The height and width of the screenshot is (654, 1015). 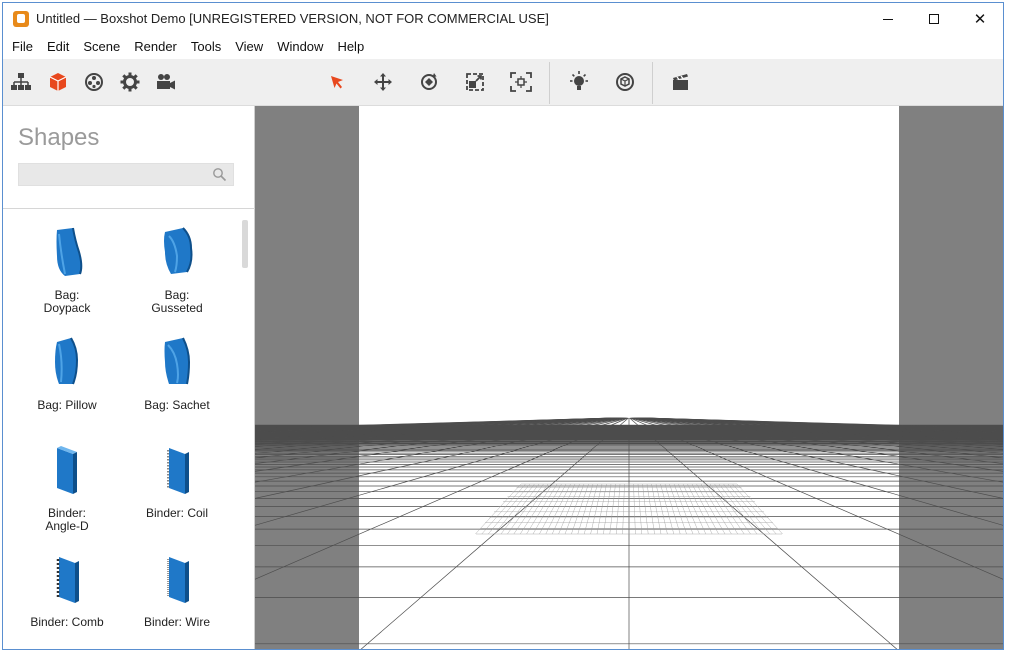 I want to click on settings-button, so click(x=130, y=82).